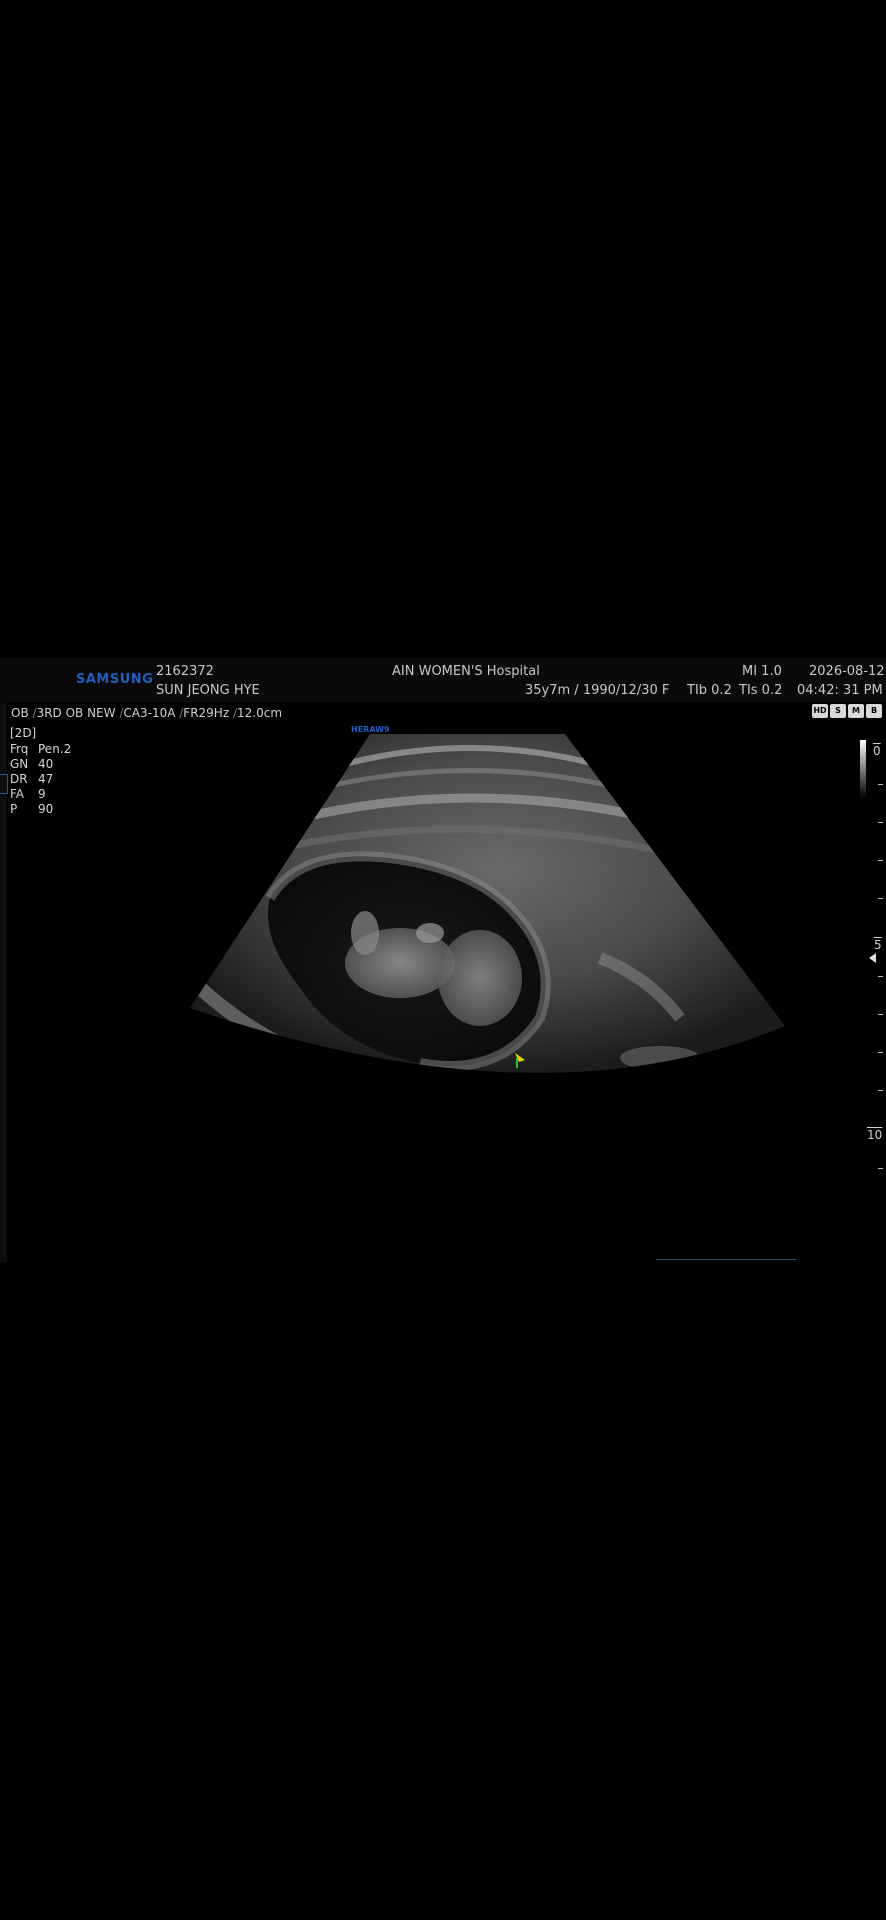 The width and height of the screenshot is (886, 1920). Describe the element at coordinates (875, 1135) in the screenshot. I see `depth-label-10: 10` at that location.